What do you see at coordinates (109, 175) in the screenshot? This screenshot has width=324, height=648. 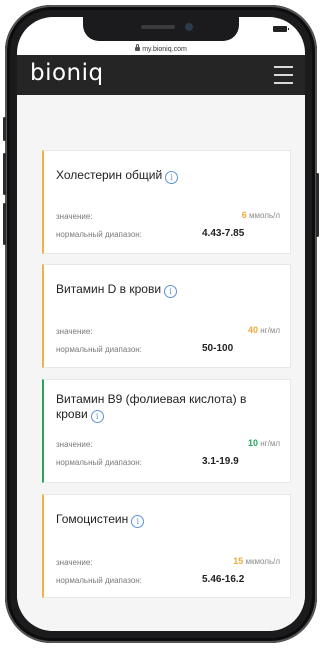 I see `card-title-text: Холестерин общий` at bounding box center [109, 175].